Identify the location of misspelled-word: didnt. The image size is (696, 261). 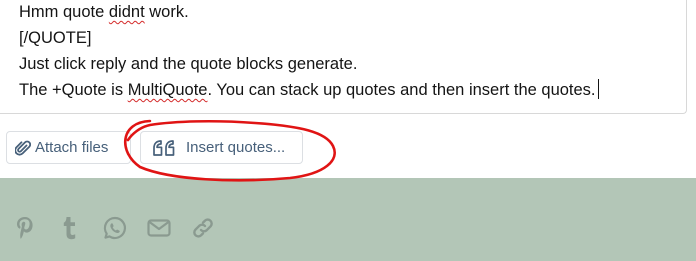
(126, 12).